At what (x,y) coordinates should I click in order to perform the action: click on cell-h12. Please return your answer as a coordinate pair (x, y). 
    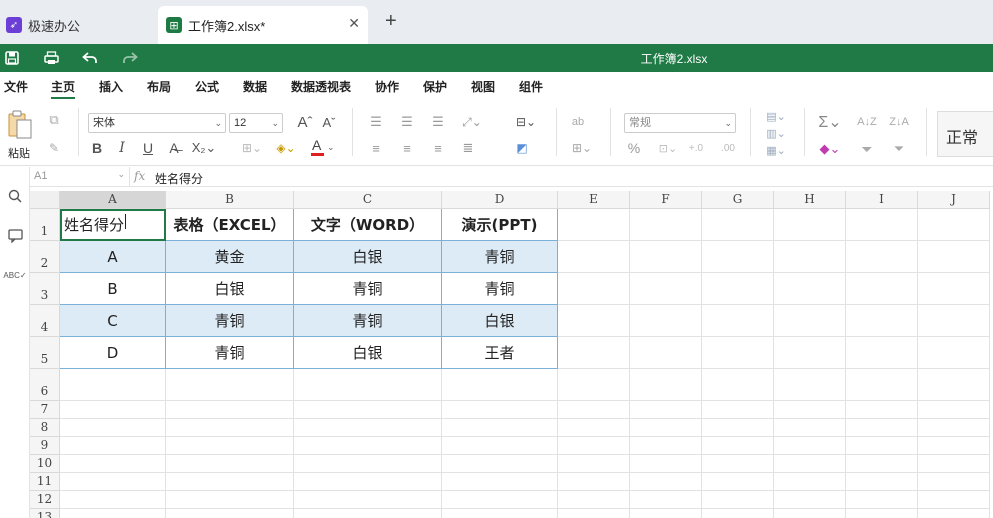
    Looking at the image, I should click on (810, 500).